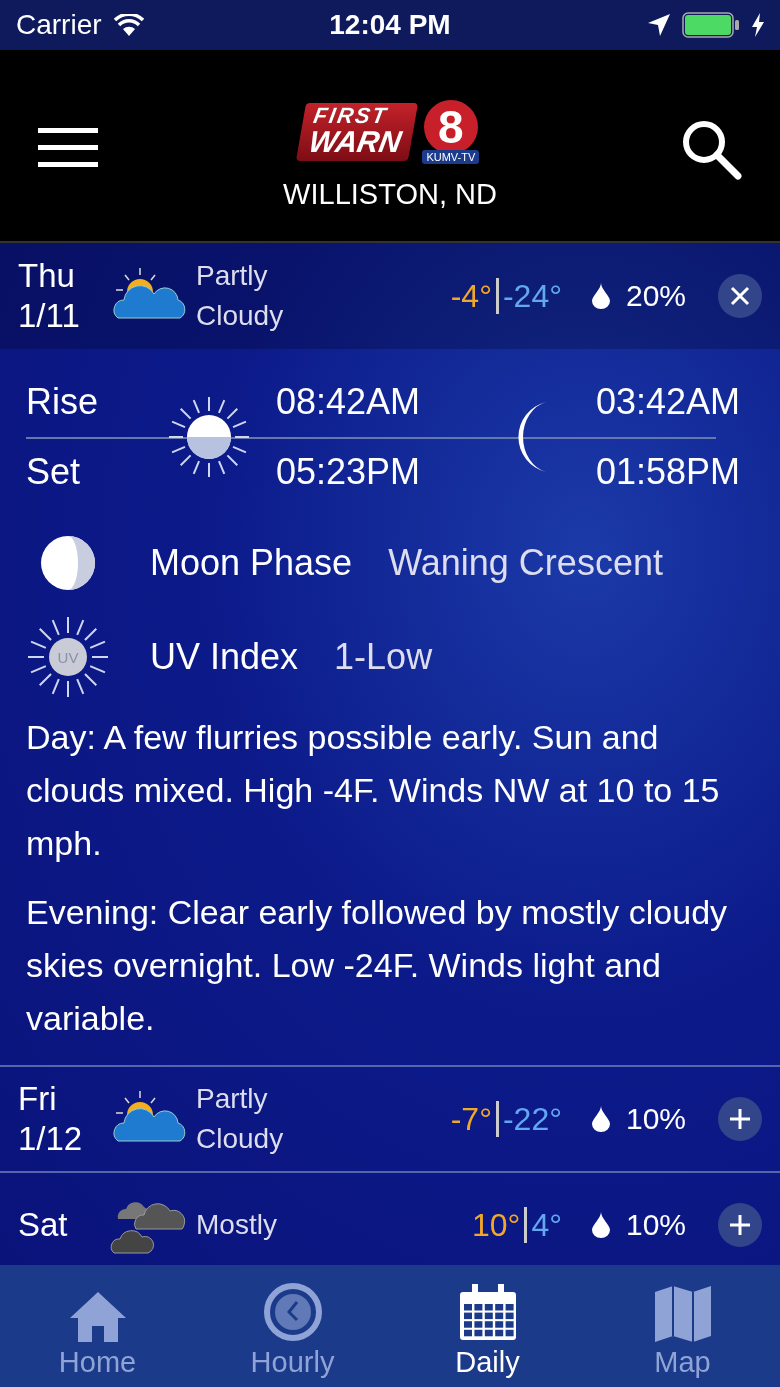  What do you see at coordinates (373, 790) in the screenshot?
I see `forecast-text: Day: A few flurries possible early. Sun and clouds mixed. High -4F. Winds NW at 10 to 15 mph.` at bounding box center [373, 790].